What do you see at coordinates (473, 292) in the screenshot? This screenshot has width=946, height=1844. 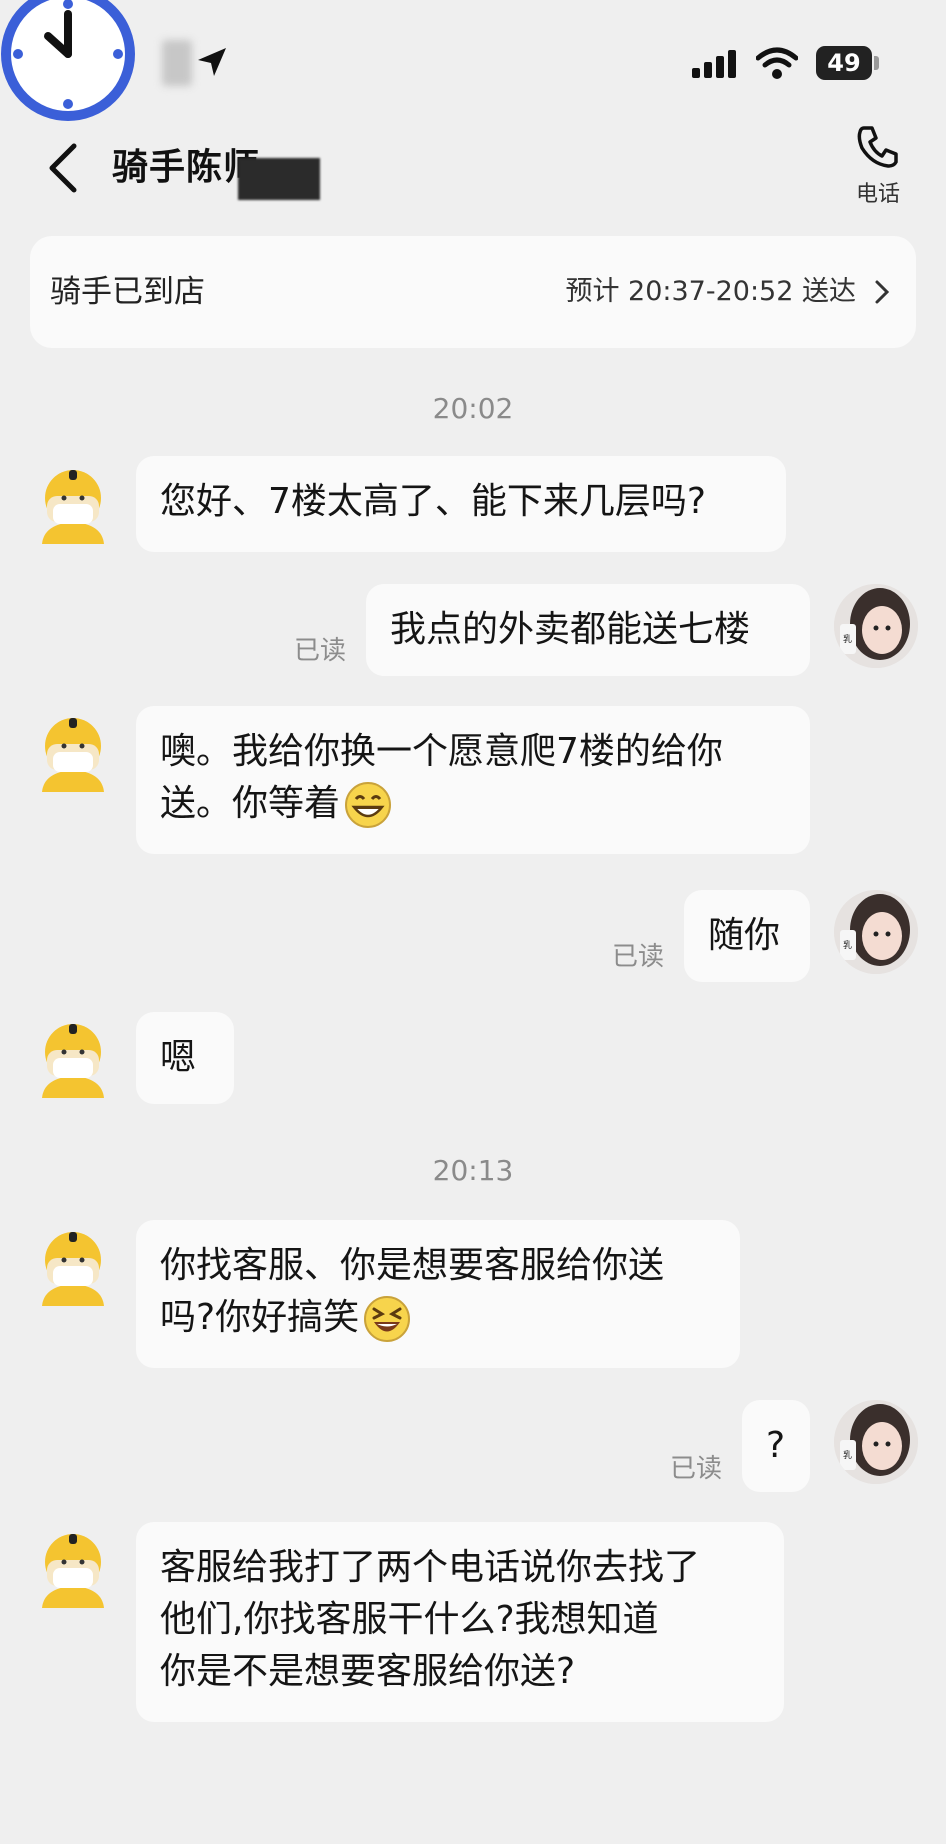 I see `delivery-status-card: 骑手已到店 预计 20:37-20:52 送达` at bounding box center [473, 292].